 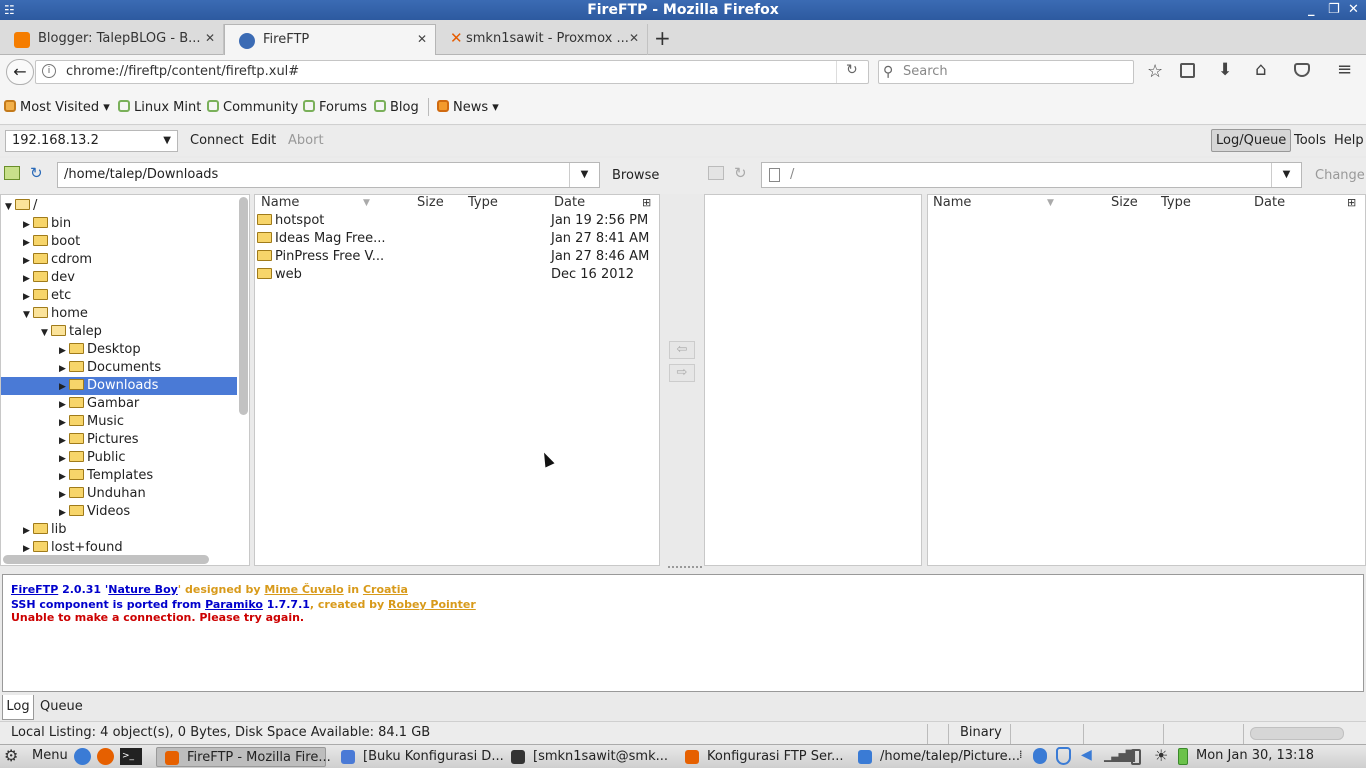 What do you see at coordinates (49, 71) in the screenshot?
I see `info-icon: i` at bounding box center [49, 71].